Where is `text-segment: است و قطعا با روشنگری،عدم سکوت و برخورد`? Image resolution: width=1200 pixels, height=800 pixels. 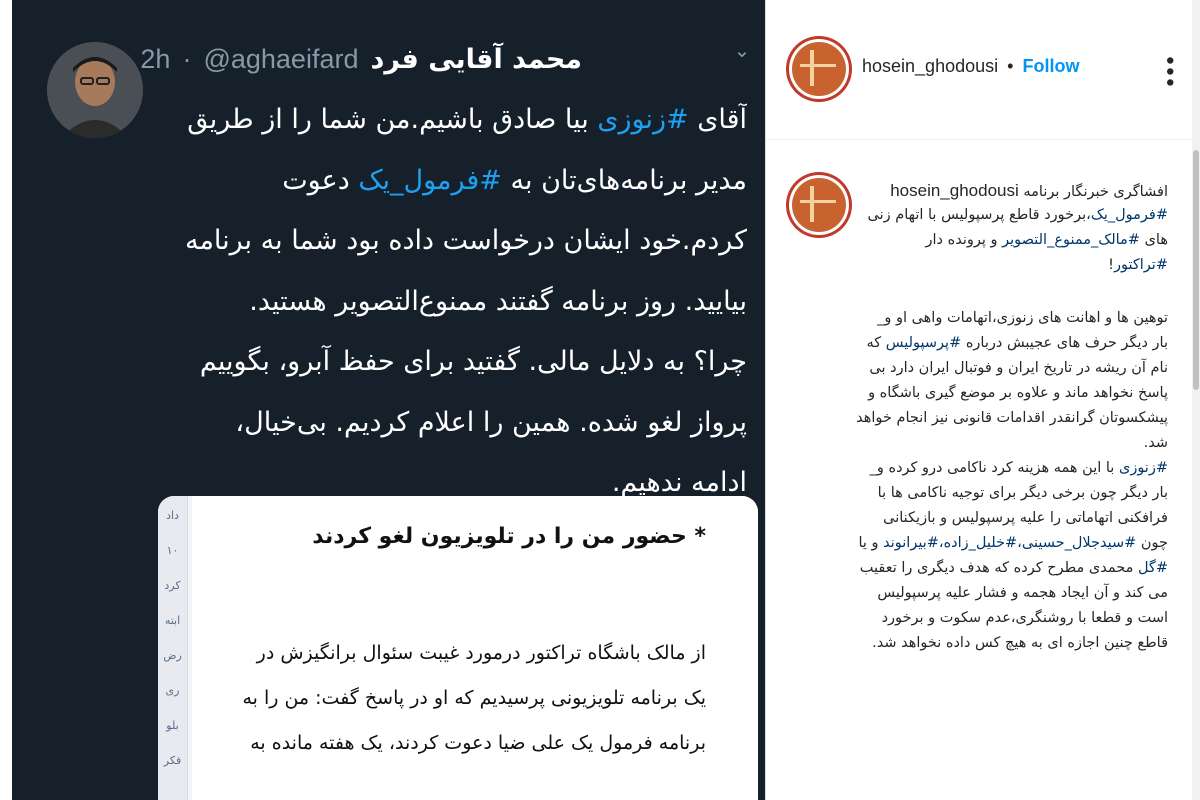 text-segment: است و قطعا با روشنگری،عدم سکوت و برخورد is located at coordinates (1024, 618).